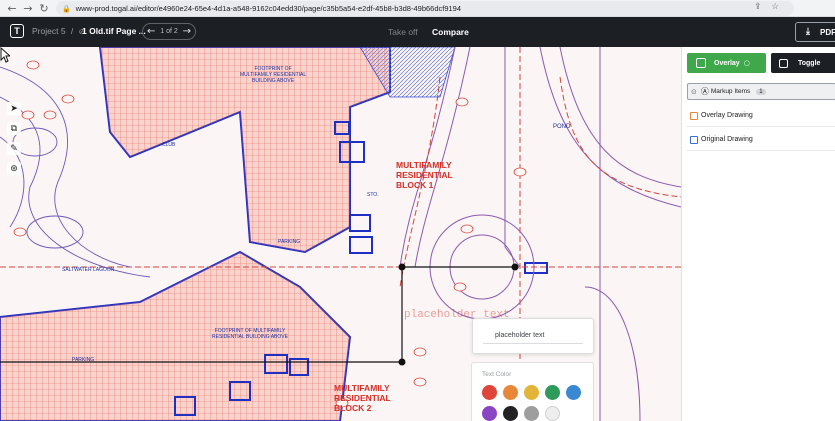 This screenshot has width=835, height=421. What do you see at coordinates (44, 8) in the screenshot?
I see `reload-icon: ↻` at bounding box center [44, 8].